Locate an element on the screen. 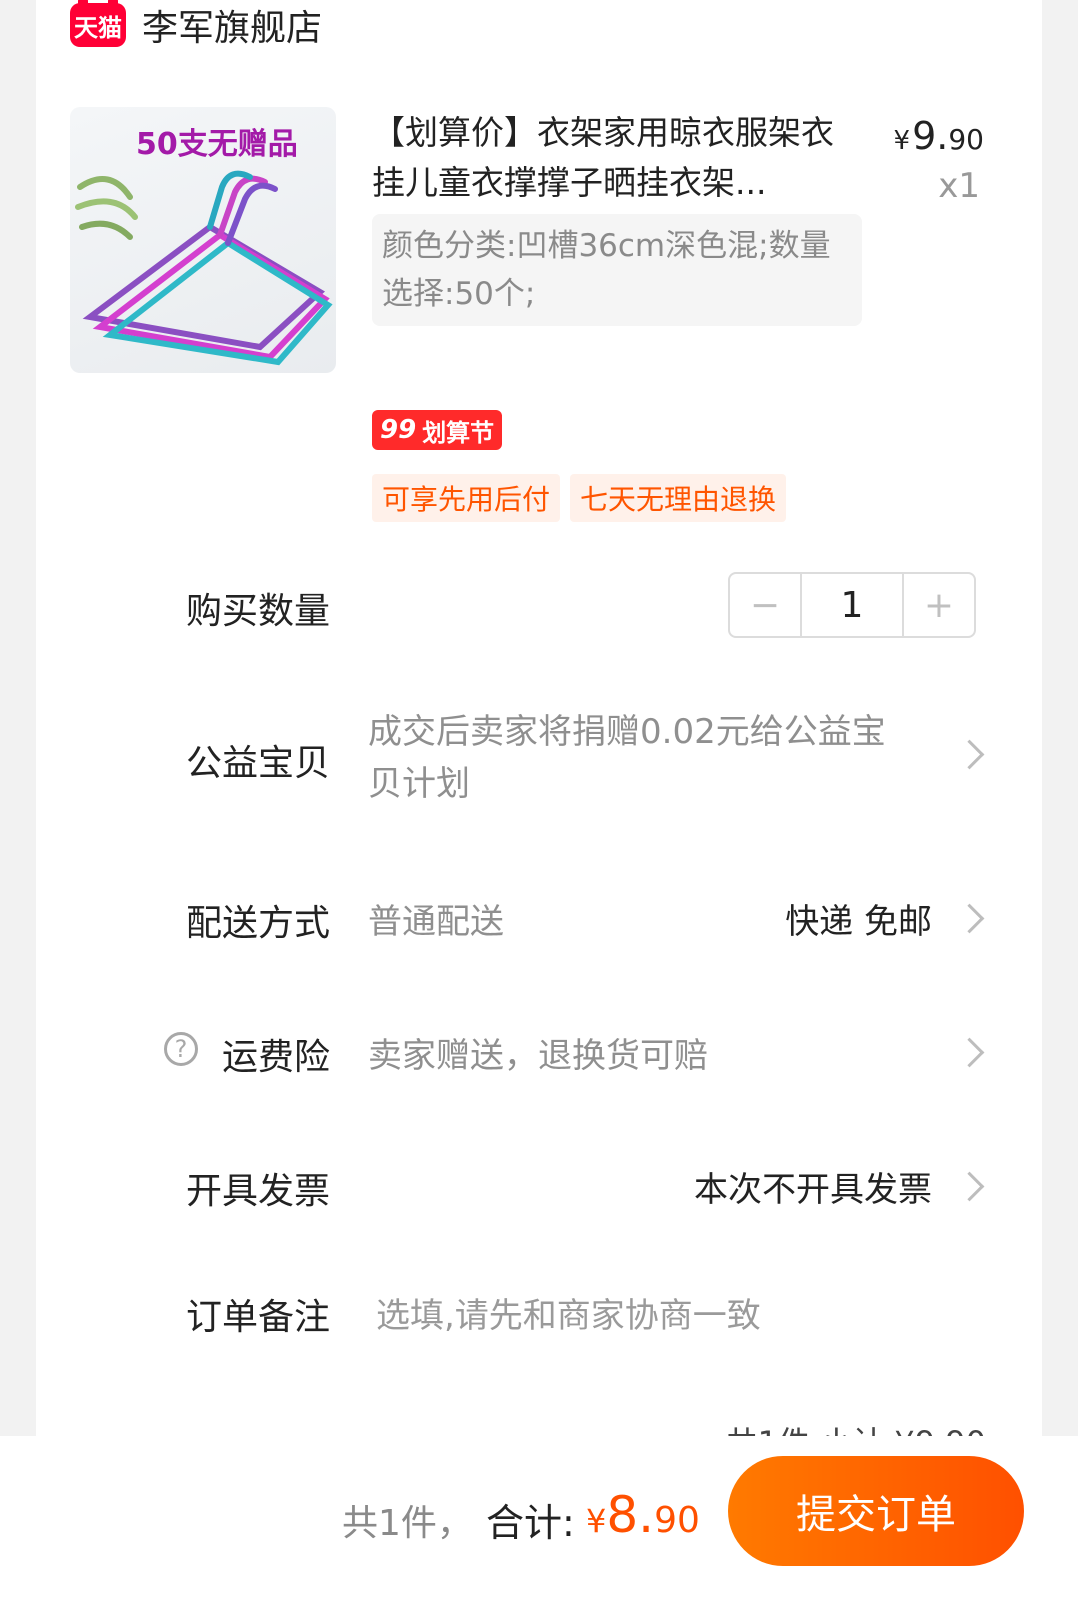 The width and height of the screenshot is (1078, 1603). quantity-row: 购买数量 − 1 + is located at coordinates (539, 605).